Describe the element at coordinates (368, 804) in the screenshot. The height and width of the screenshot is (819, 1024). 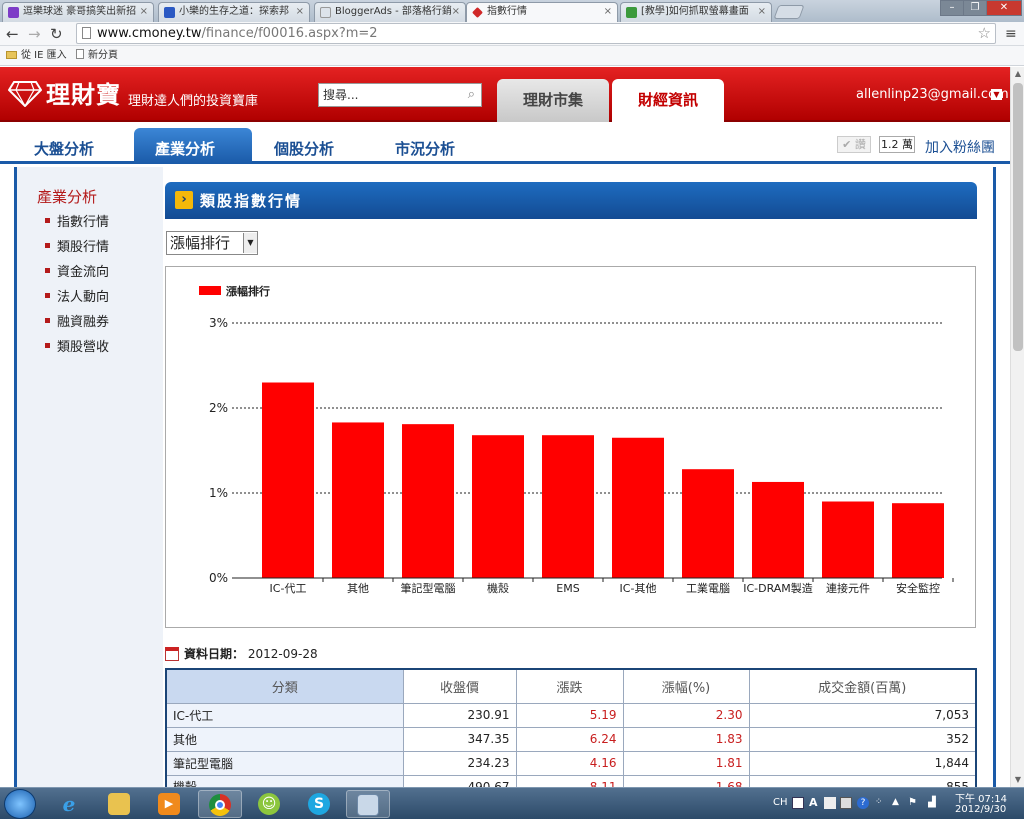
I see `taskbar-app-window` at that location.